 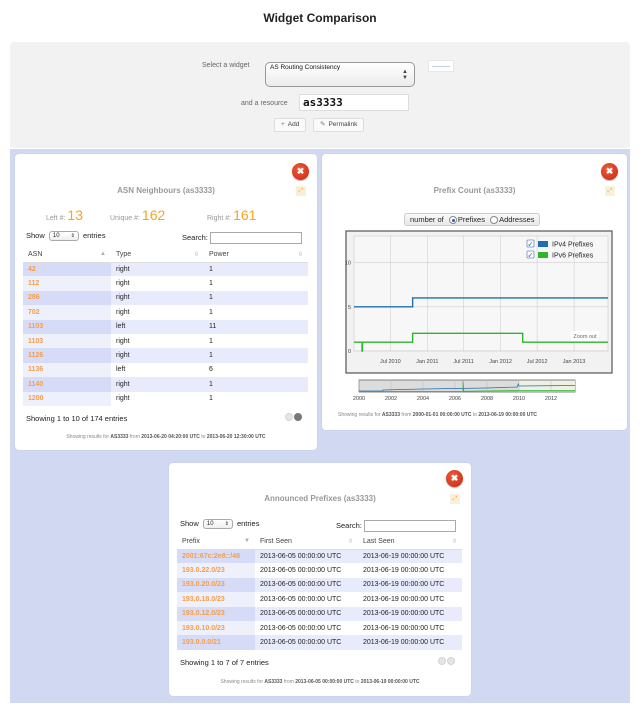 What do you see at coordinates (195, 237) in the screenshot?
I see `search-label: Search:` at bounding box center [195, 237].